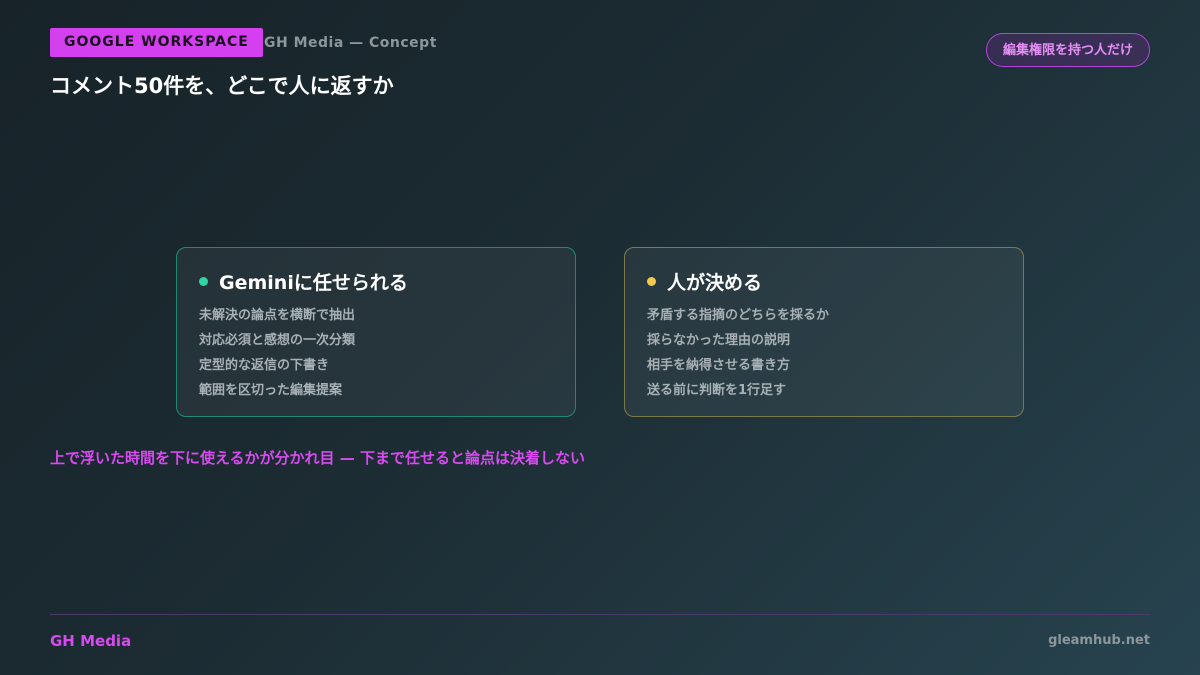 The width and height of the screenshot is (1200, 675). I want to click on list-item: 未解決の論点を横断で抽出, so click(277, 315).